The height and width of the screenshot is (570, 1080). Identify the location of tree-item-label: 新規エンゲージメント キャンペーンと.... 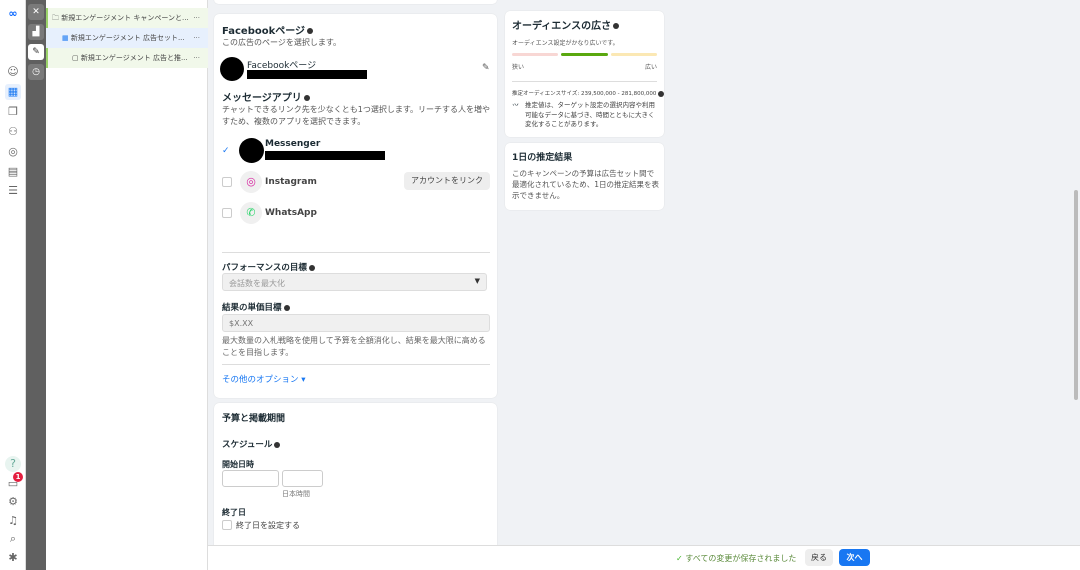
(125, 18).